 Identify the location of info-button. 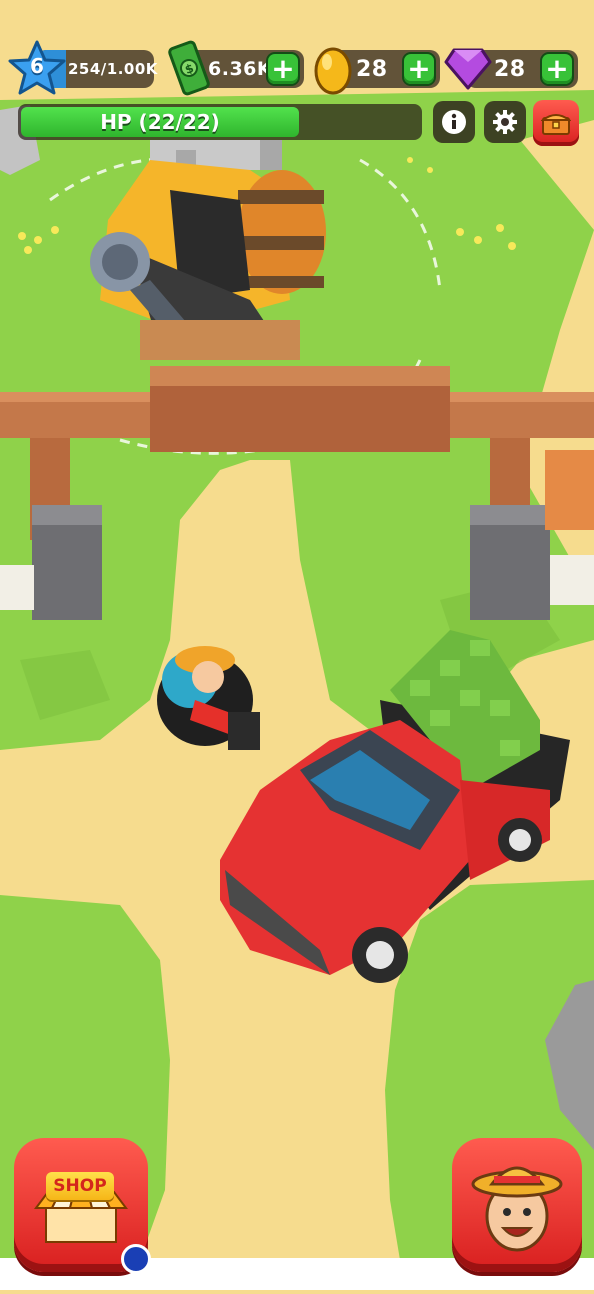
(454, 122).